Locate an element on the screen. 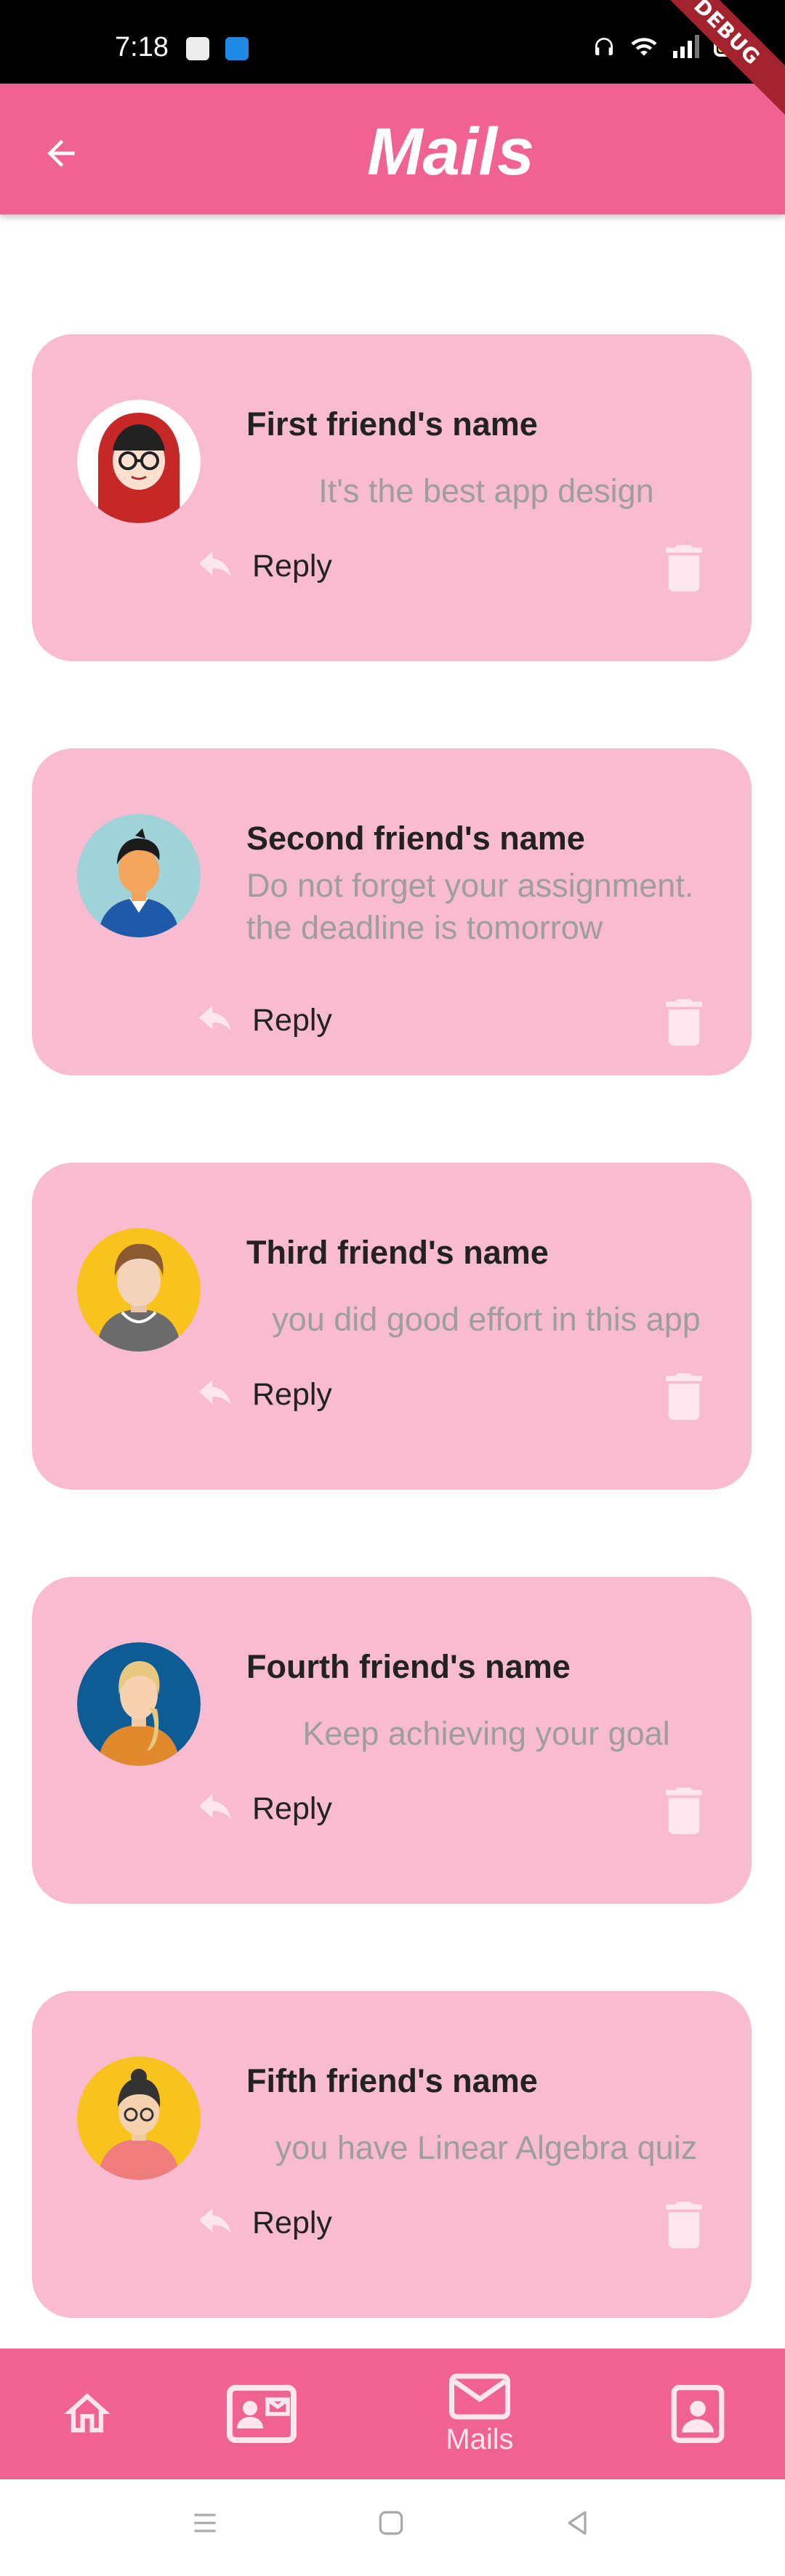 The image size is (785, 2576). hijab-girl-avatar-icon is located at coordinates (139, 462).